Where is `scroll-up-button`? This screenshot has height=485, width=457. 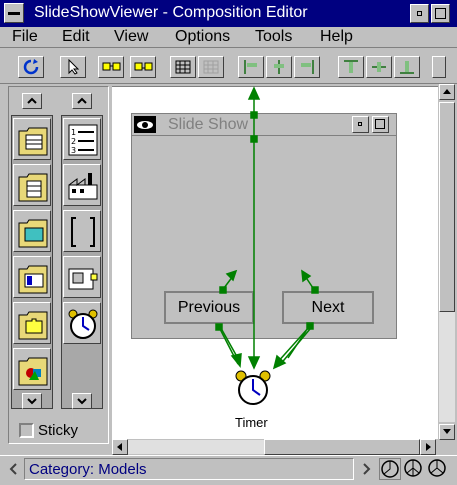 scroll-up-button is located at coordinates (447, 92).